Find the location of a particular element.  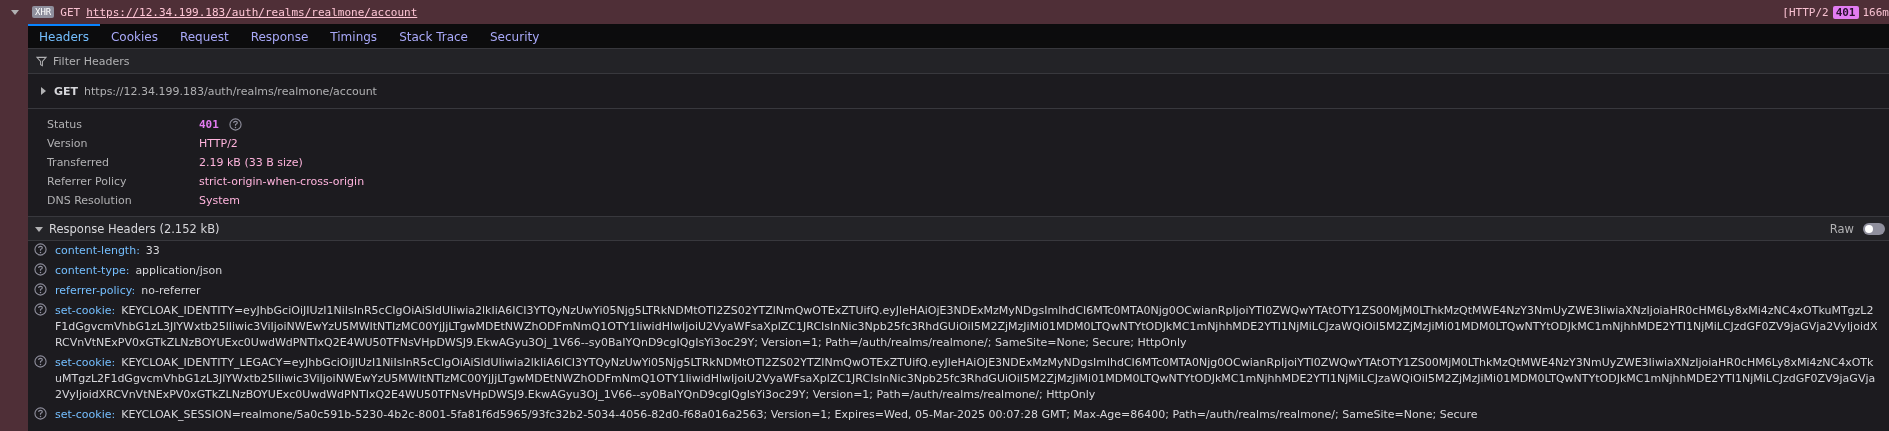

panel-tab: Stack Trace is located at coordinates (433, 36).